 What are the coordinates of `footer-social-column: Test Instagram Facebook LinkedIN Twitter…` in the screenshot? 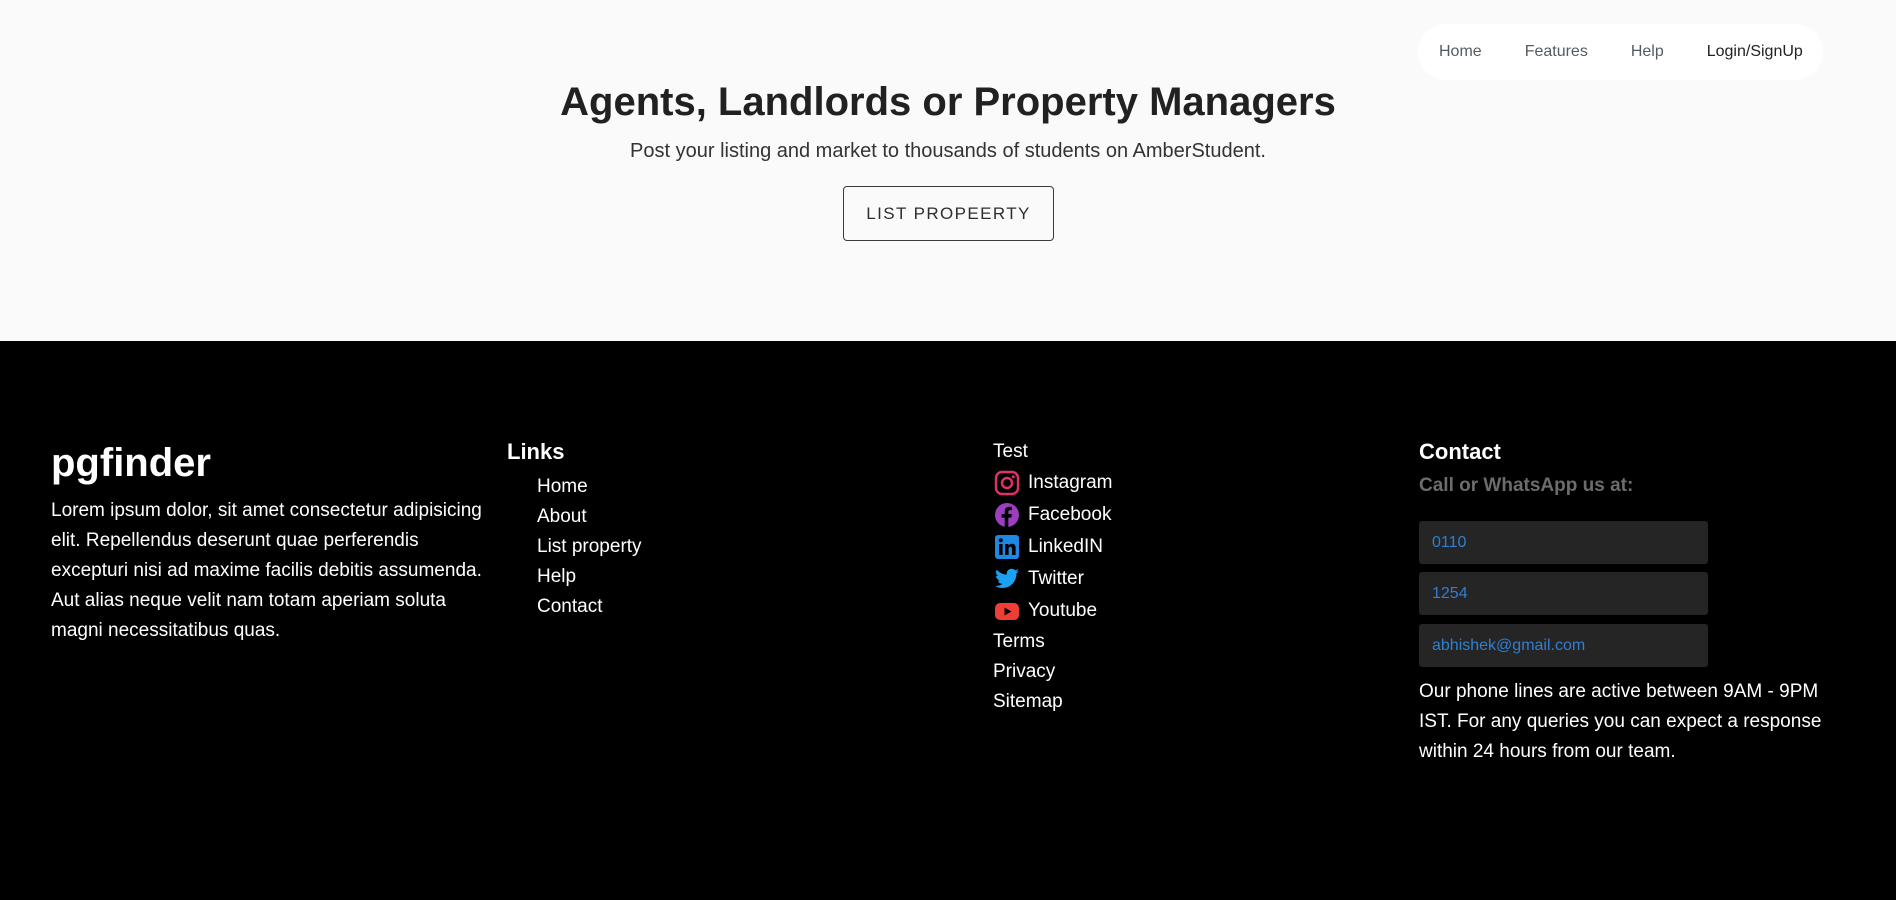 It's located at (1052, 577).